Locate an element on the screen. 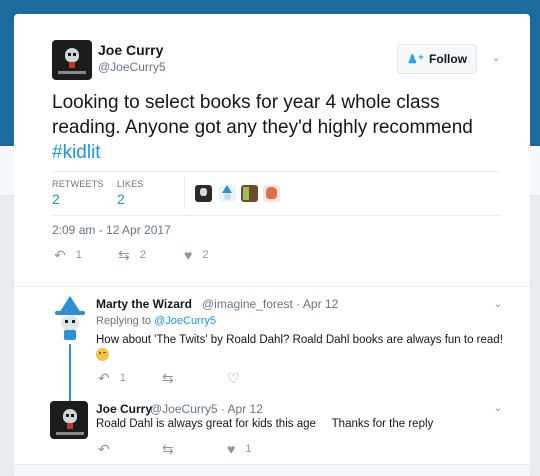 Image resolution: width=540 pixels, height=476 pixels. reply-author-meta: @imagine_forest · Apr 12 is located at coordinates (270, 304).